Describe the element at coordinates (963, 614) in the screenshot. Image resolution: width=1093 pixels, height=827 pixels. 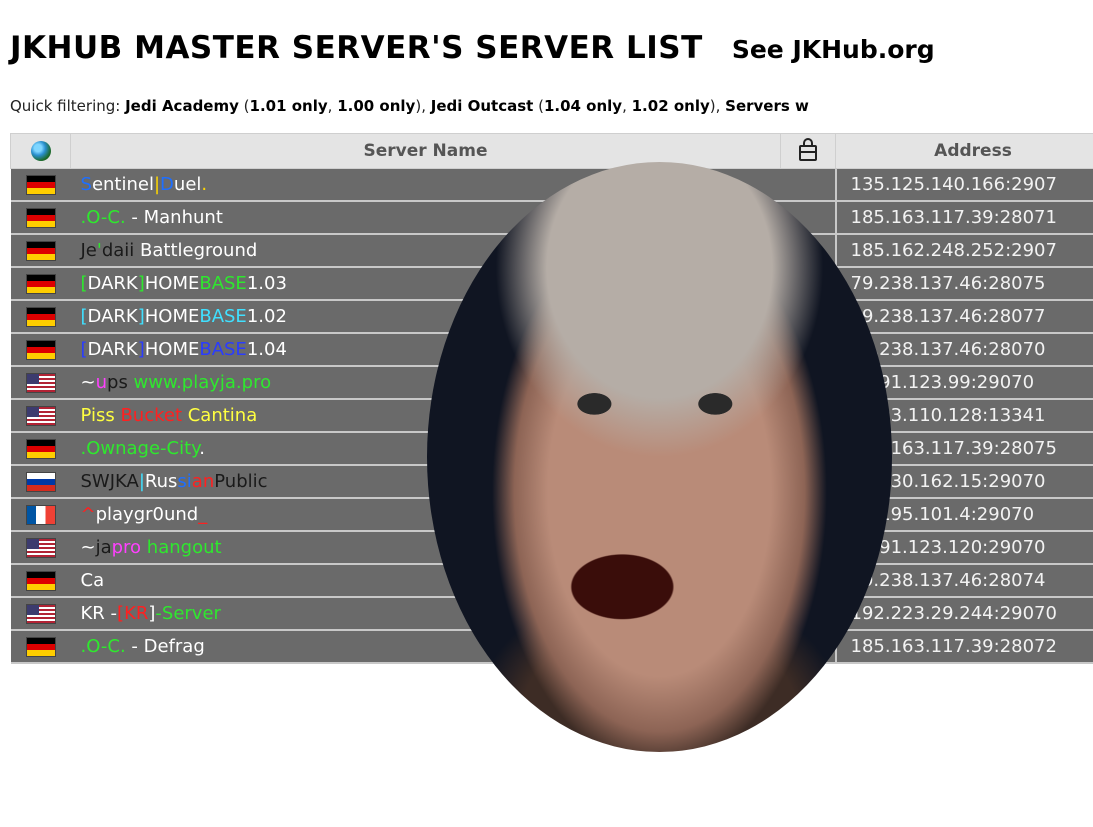
I see `server-address-cell: 192.223.29.244:29070` at that location.